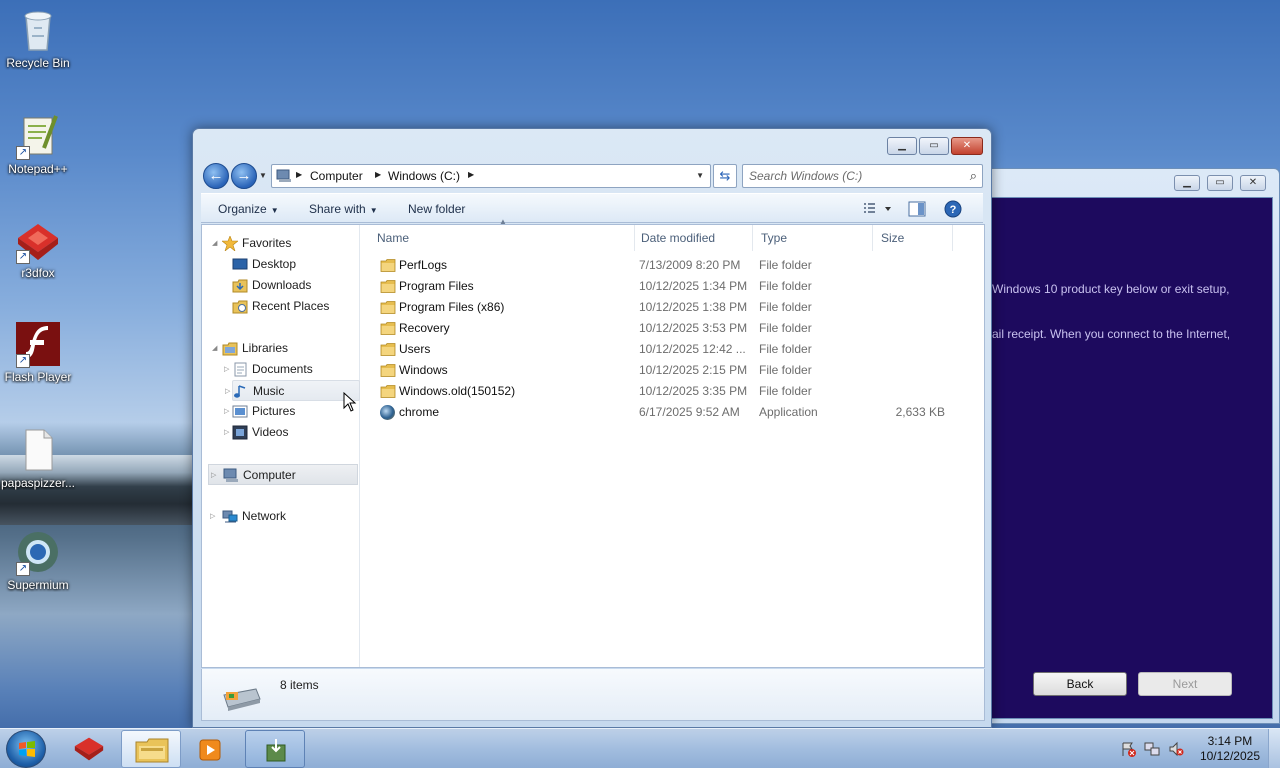 The width and height of the screenshot is (1280, 768). I want to click on recent-pages-dropdown-icon: ▼, so click(263, 175).